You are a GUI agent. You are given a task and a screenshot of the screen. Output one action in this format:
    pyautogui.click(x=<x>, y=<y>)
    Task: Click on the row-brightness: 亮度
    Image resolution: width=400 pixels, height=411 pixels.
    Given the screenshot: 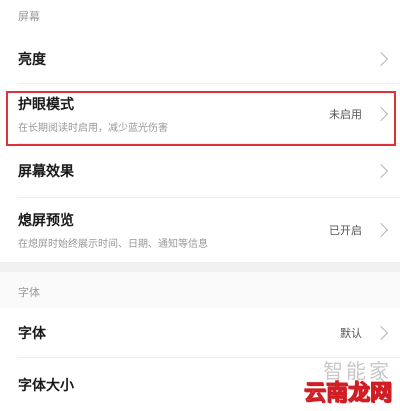 What is the action you would take?
    pyautogui.click(x=200, y=59)
    